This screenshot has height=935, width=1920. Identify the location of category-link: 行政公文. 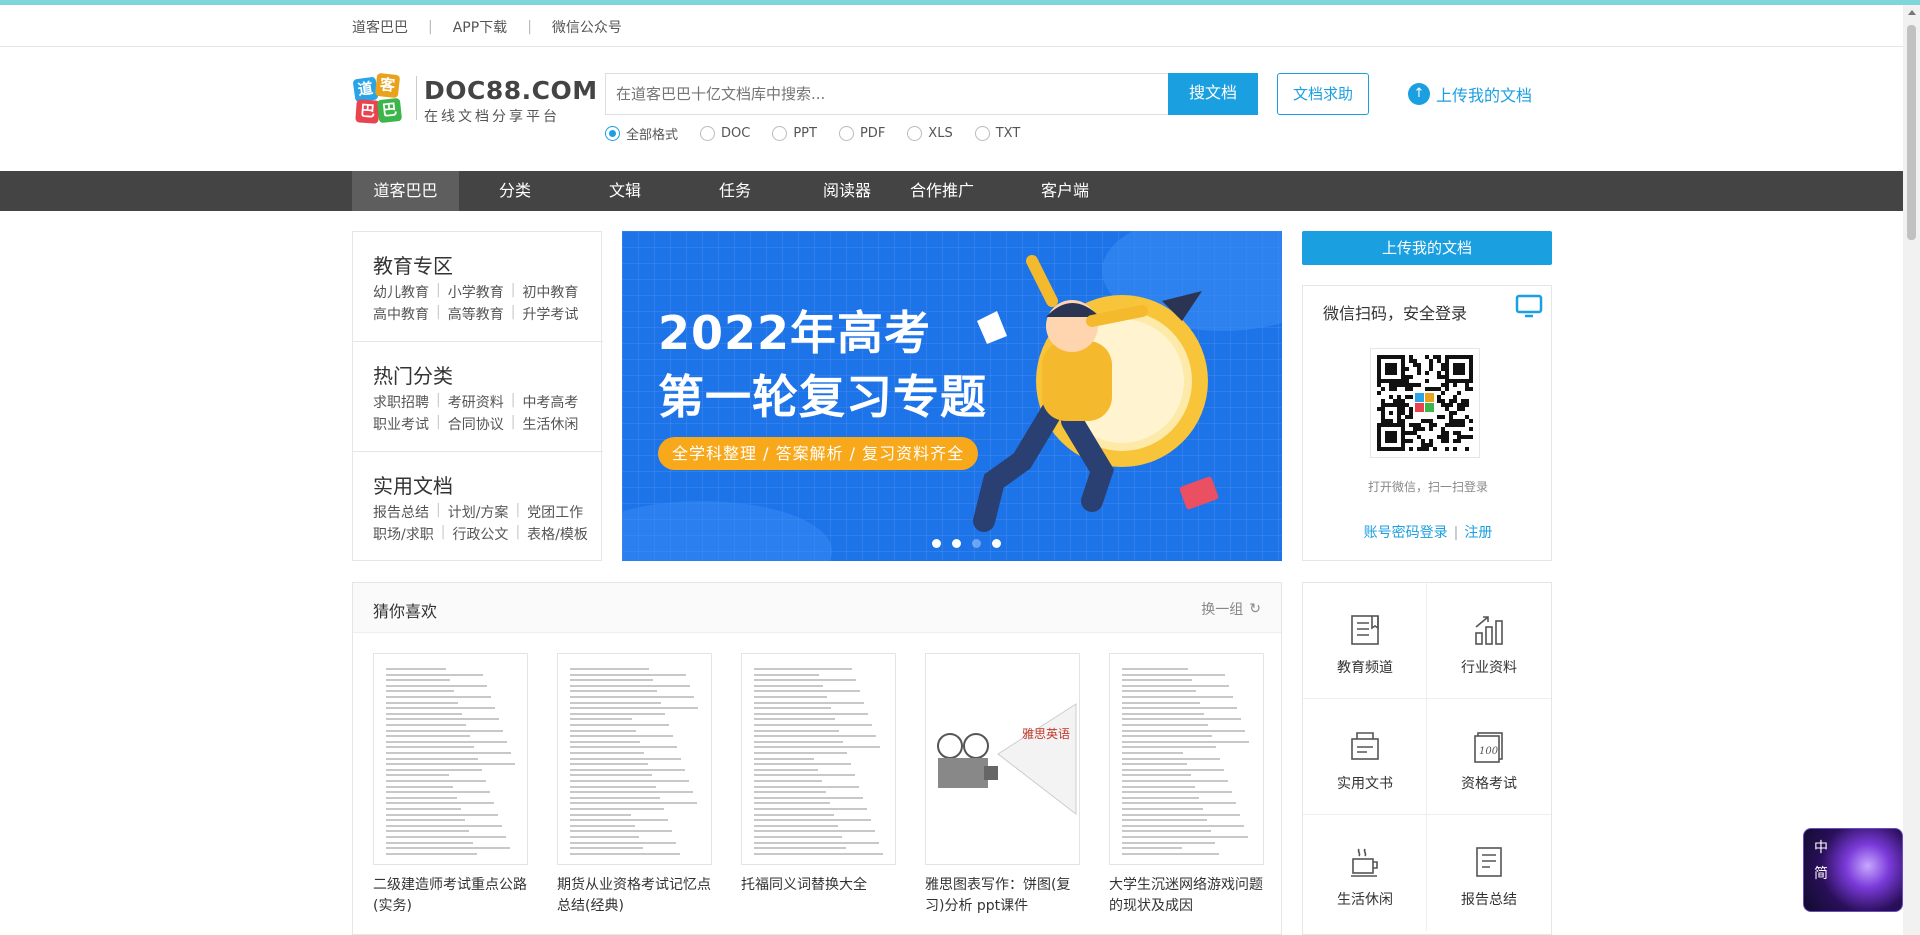
(480, 534).